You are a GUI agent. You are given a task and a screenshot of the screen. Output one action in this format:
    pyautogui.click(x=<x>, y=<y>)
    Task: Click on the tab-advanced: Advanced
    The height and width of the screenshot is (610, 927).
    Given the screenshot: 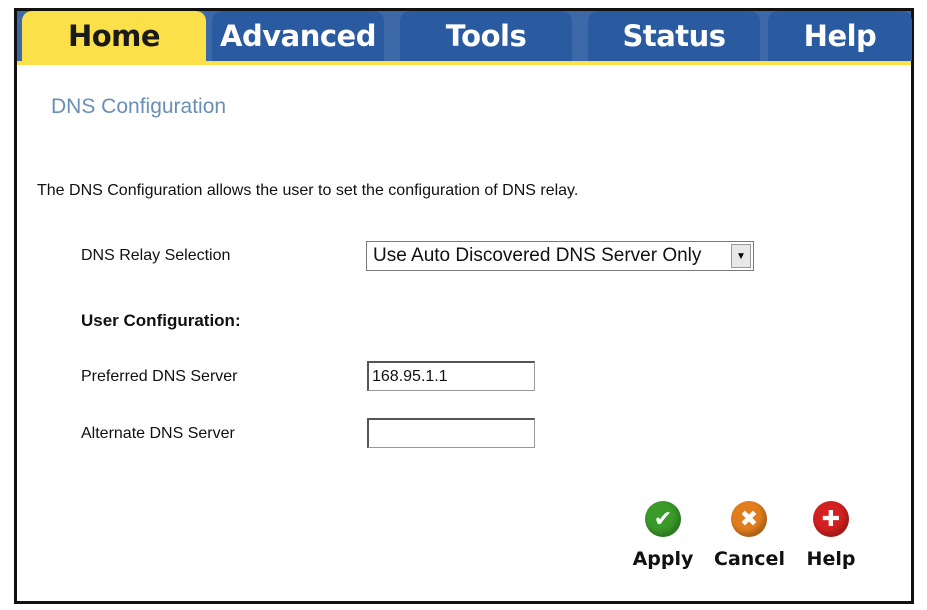 What is the action you would take?
    pyautogui.click(x=298, y=36)
    